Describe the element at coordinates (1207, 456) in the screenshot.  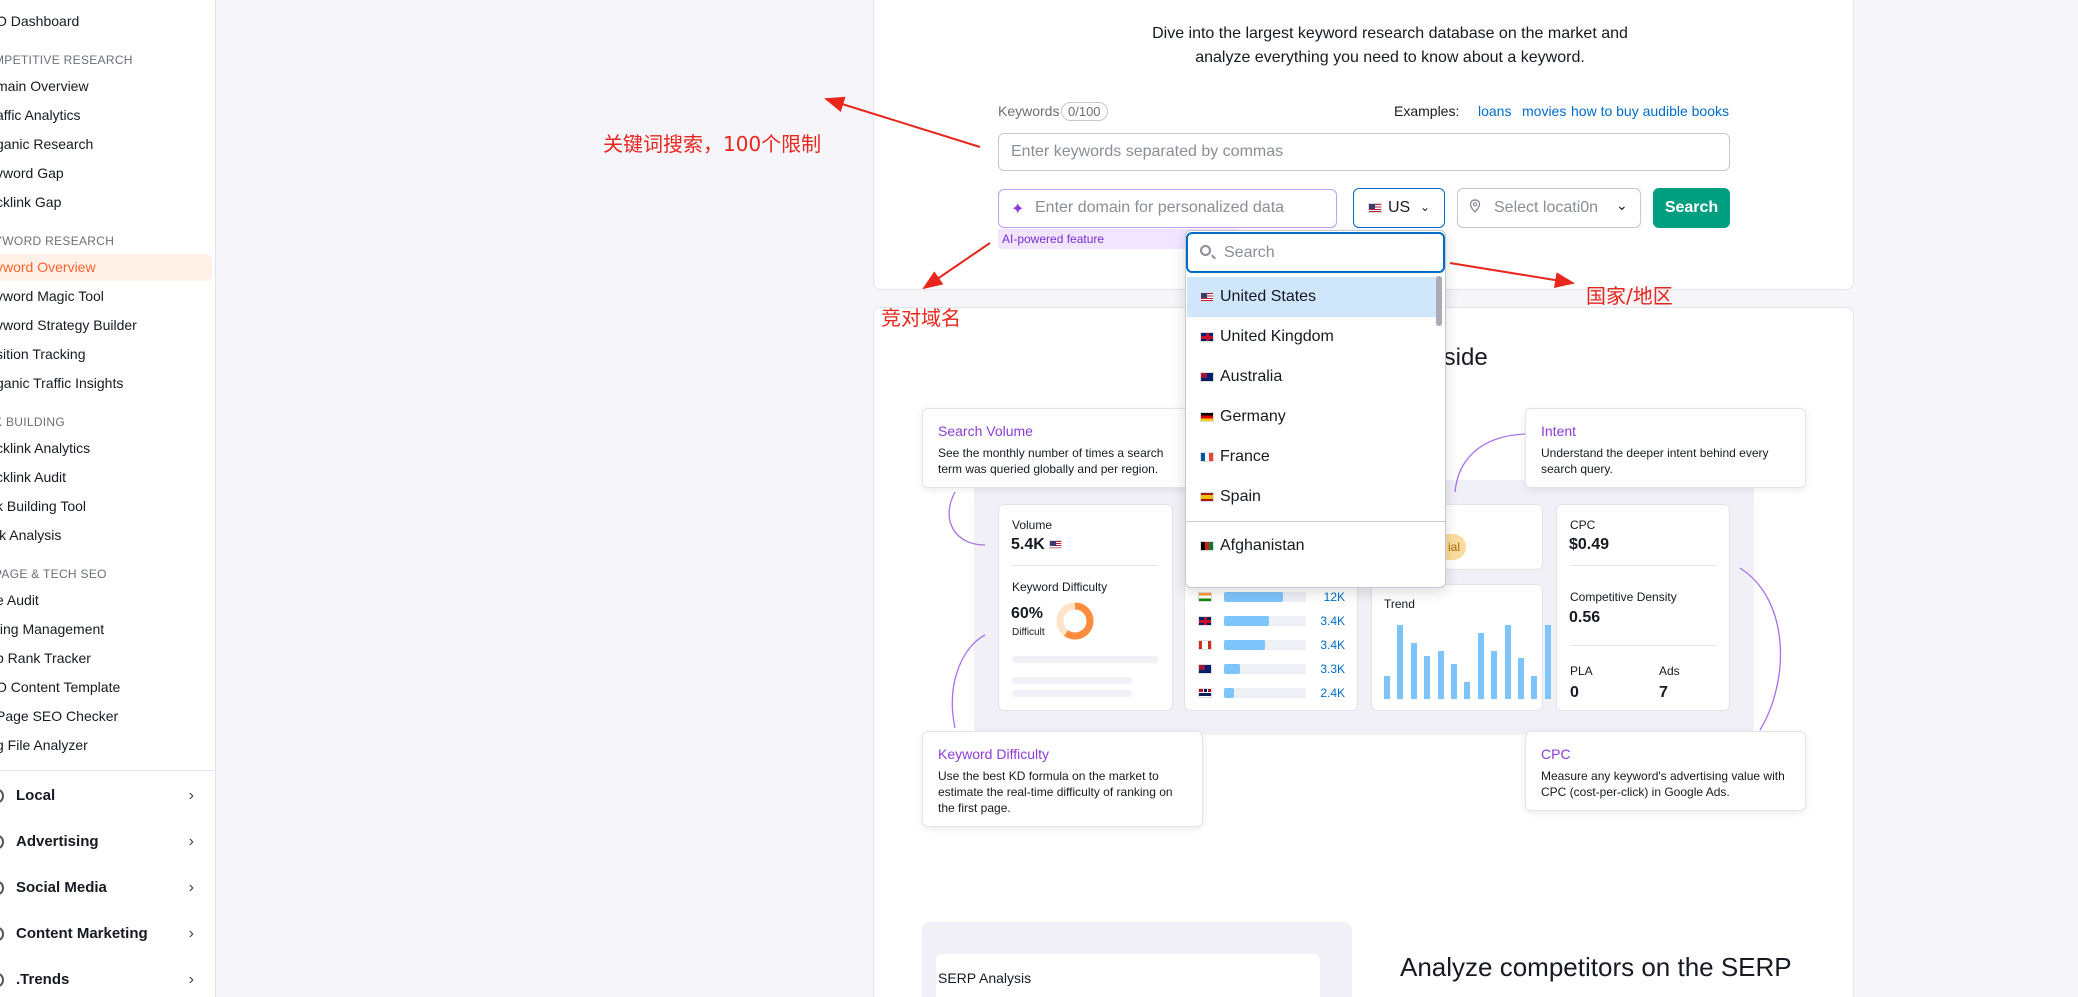
I see `fr-flag-icon` at that location.